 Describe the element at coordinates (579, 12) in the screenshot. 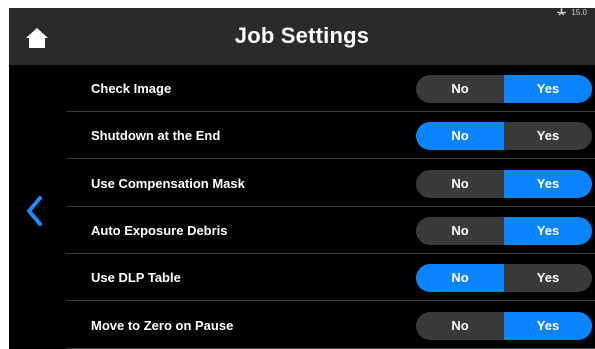

I see `status-value: 15.0` at that location.